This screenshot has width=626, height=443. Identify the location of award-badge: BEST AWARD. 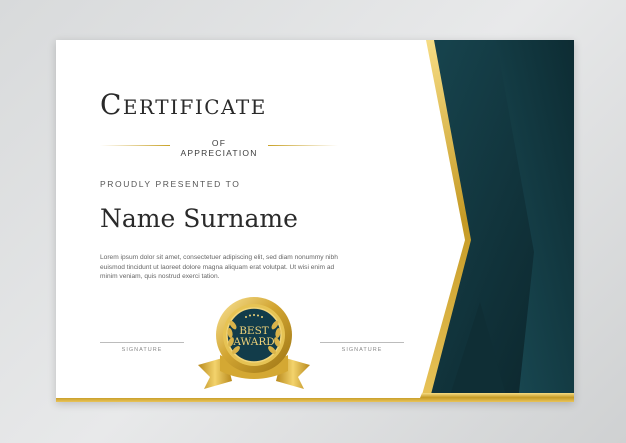
(254, 345).